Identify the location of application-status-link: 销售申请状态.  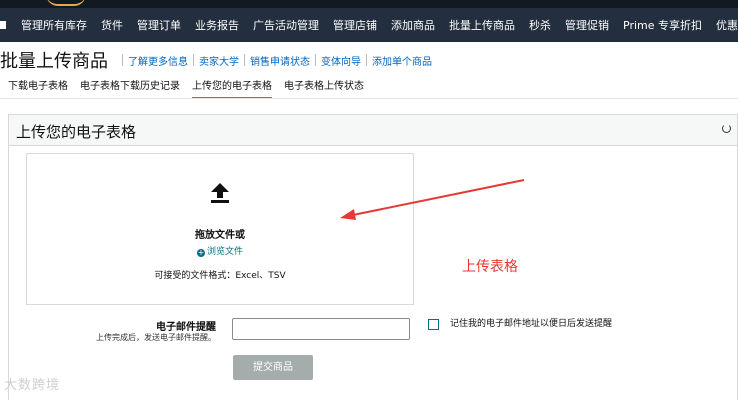
(280, 60).